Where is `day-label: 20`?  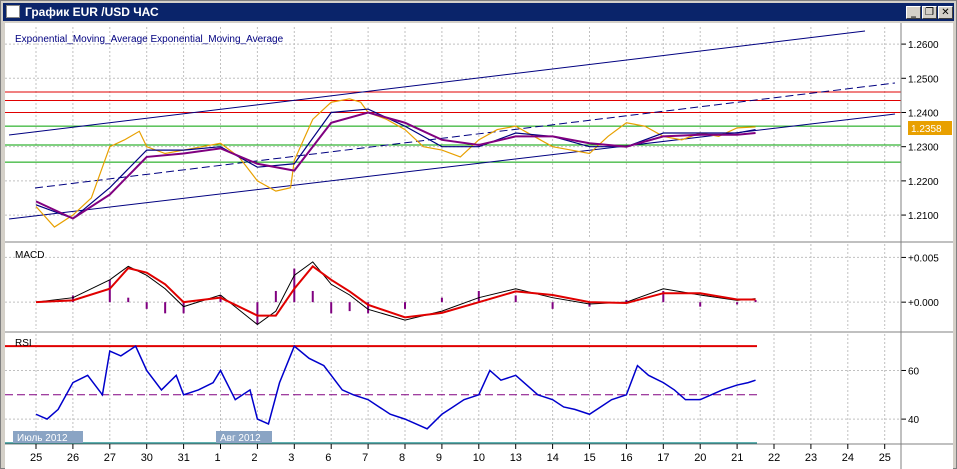
day-label: 20 is located at coordinates (700, 458).